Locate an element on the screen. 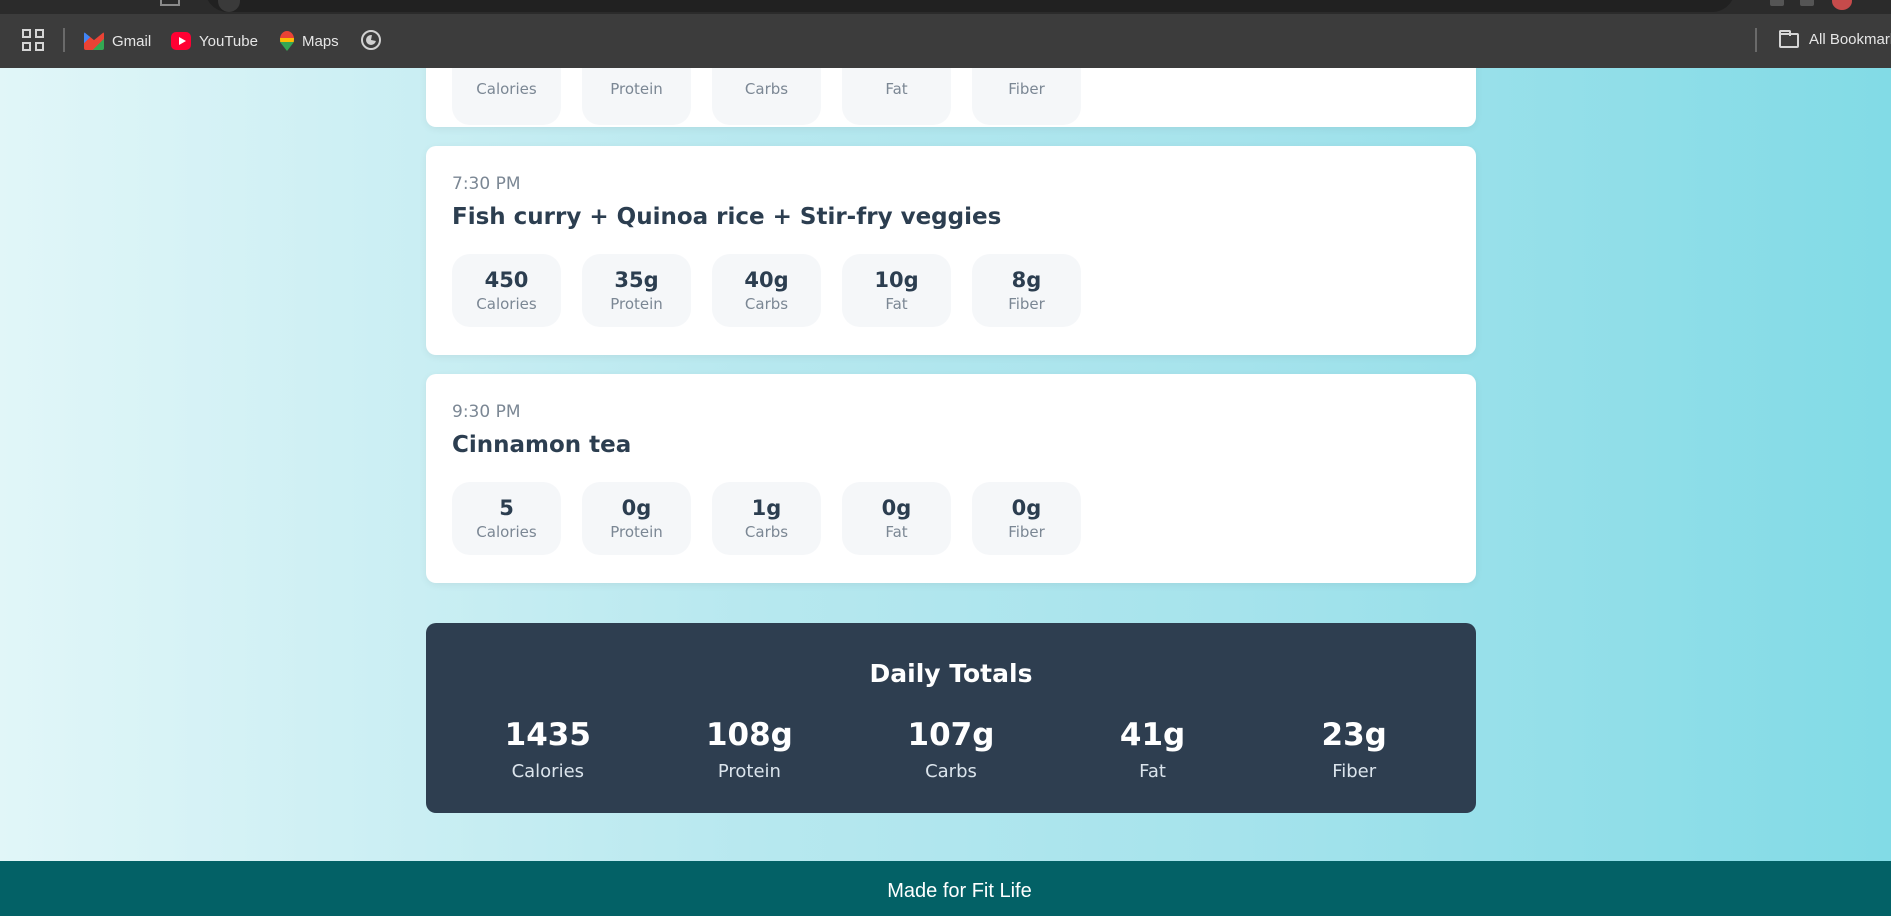 The image size is (1891, 916). nutrient-value: 40g is located at coordinates (766, 279).